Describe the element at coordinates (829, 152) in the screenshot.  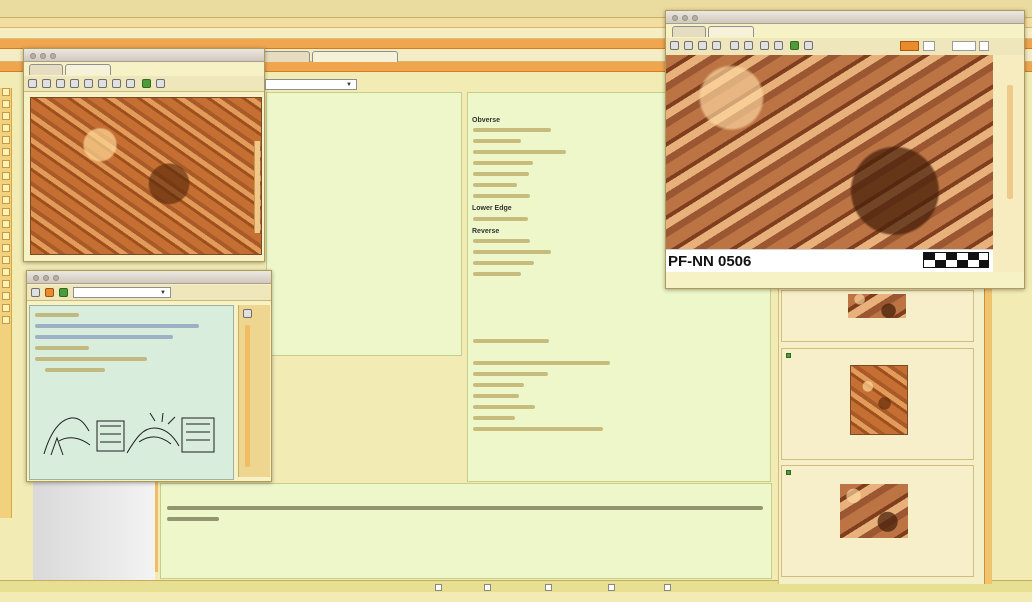
I see `tablet-photo` at that location.